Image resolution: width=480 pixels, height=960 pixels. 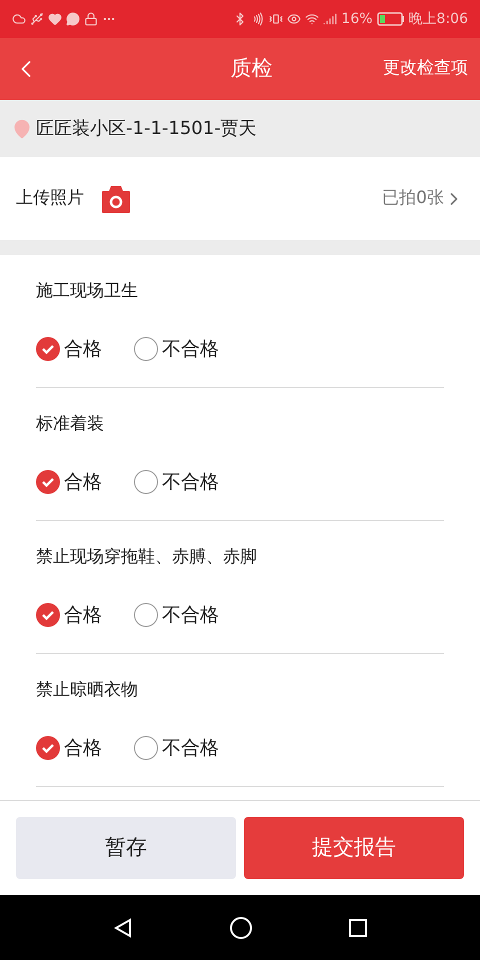 What do you see at coordinates (87, 291) in the screenshot?
I see `check-item-title: 施工现场卫生` at bounding box center [87, 291].